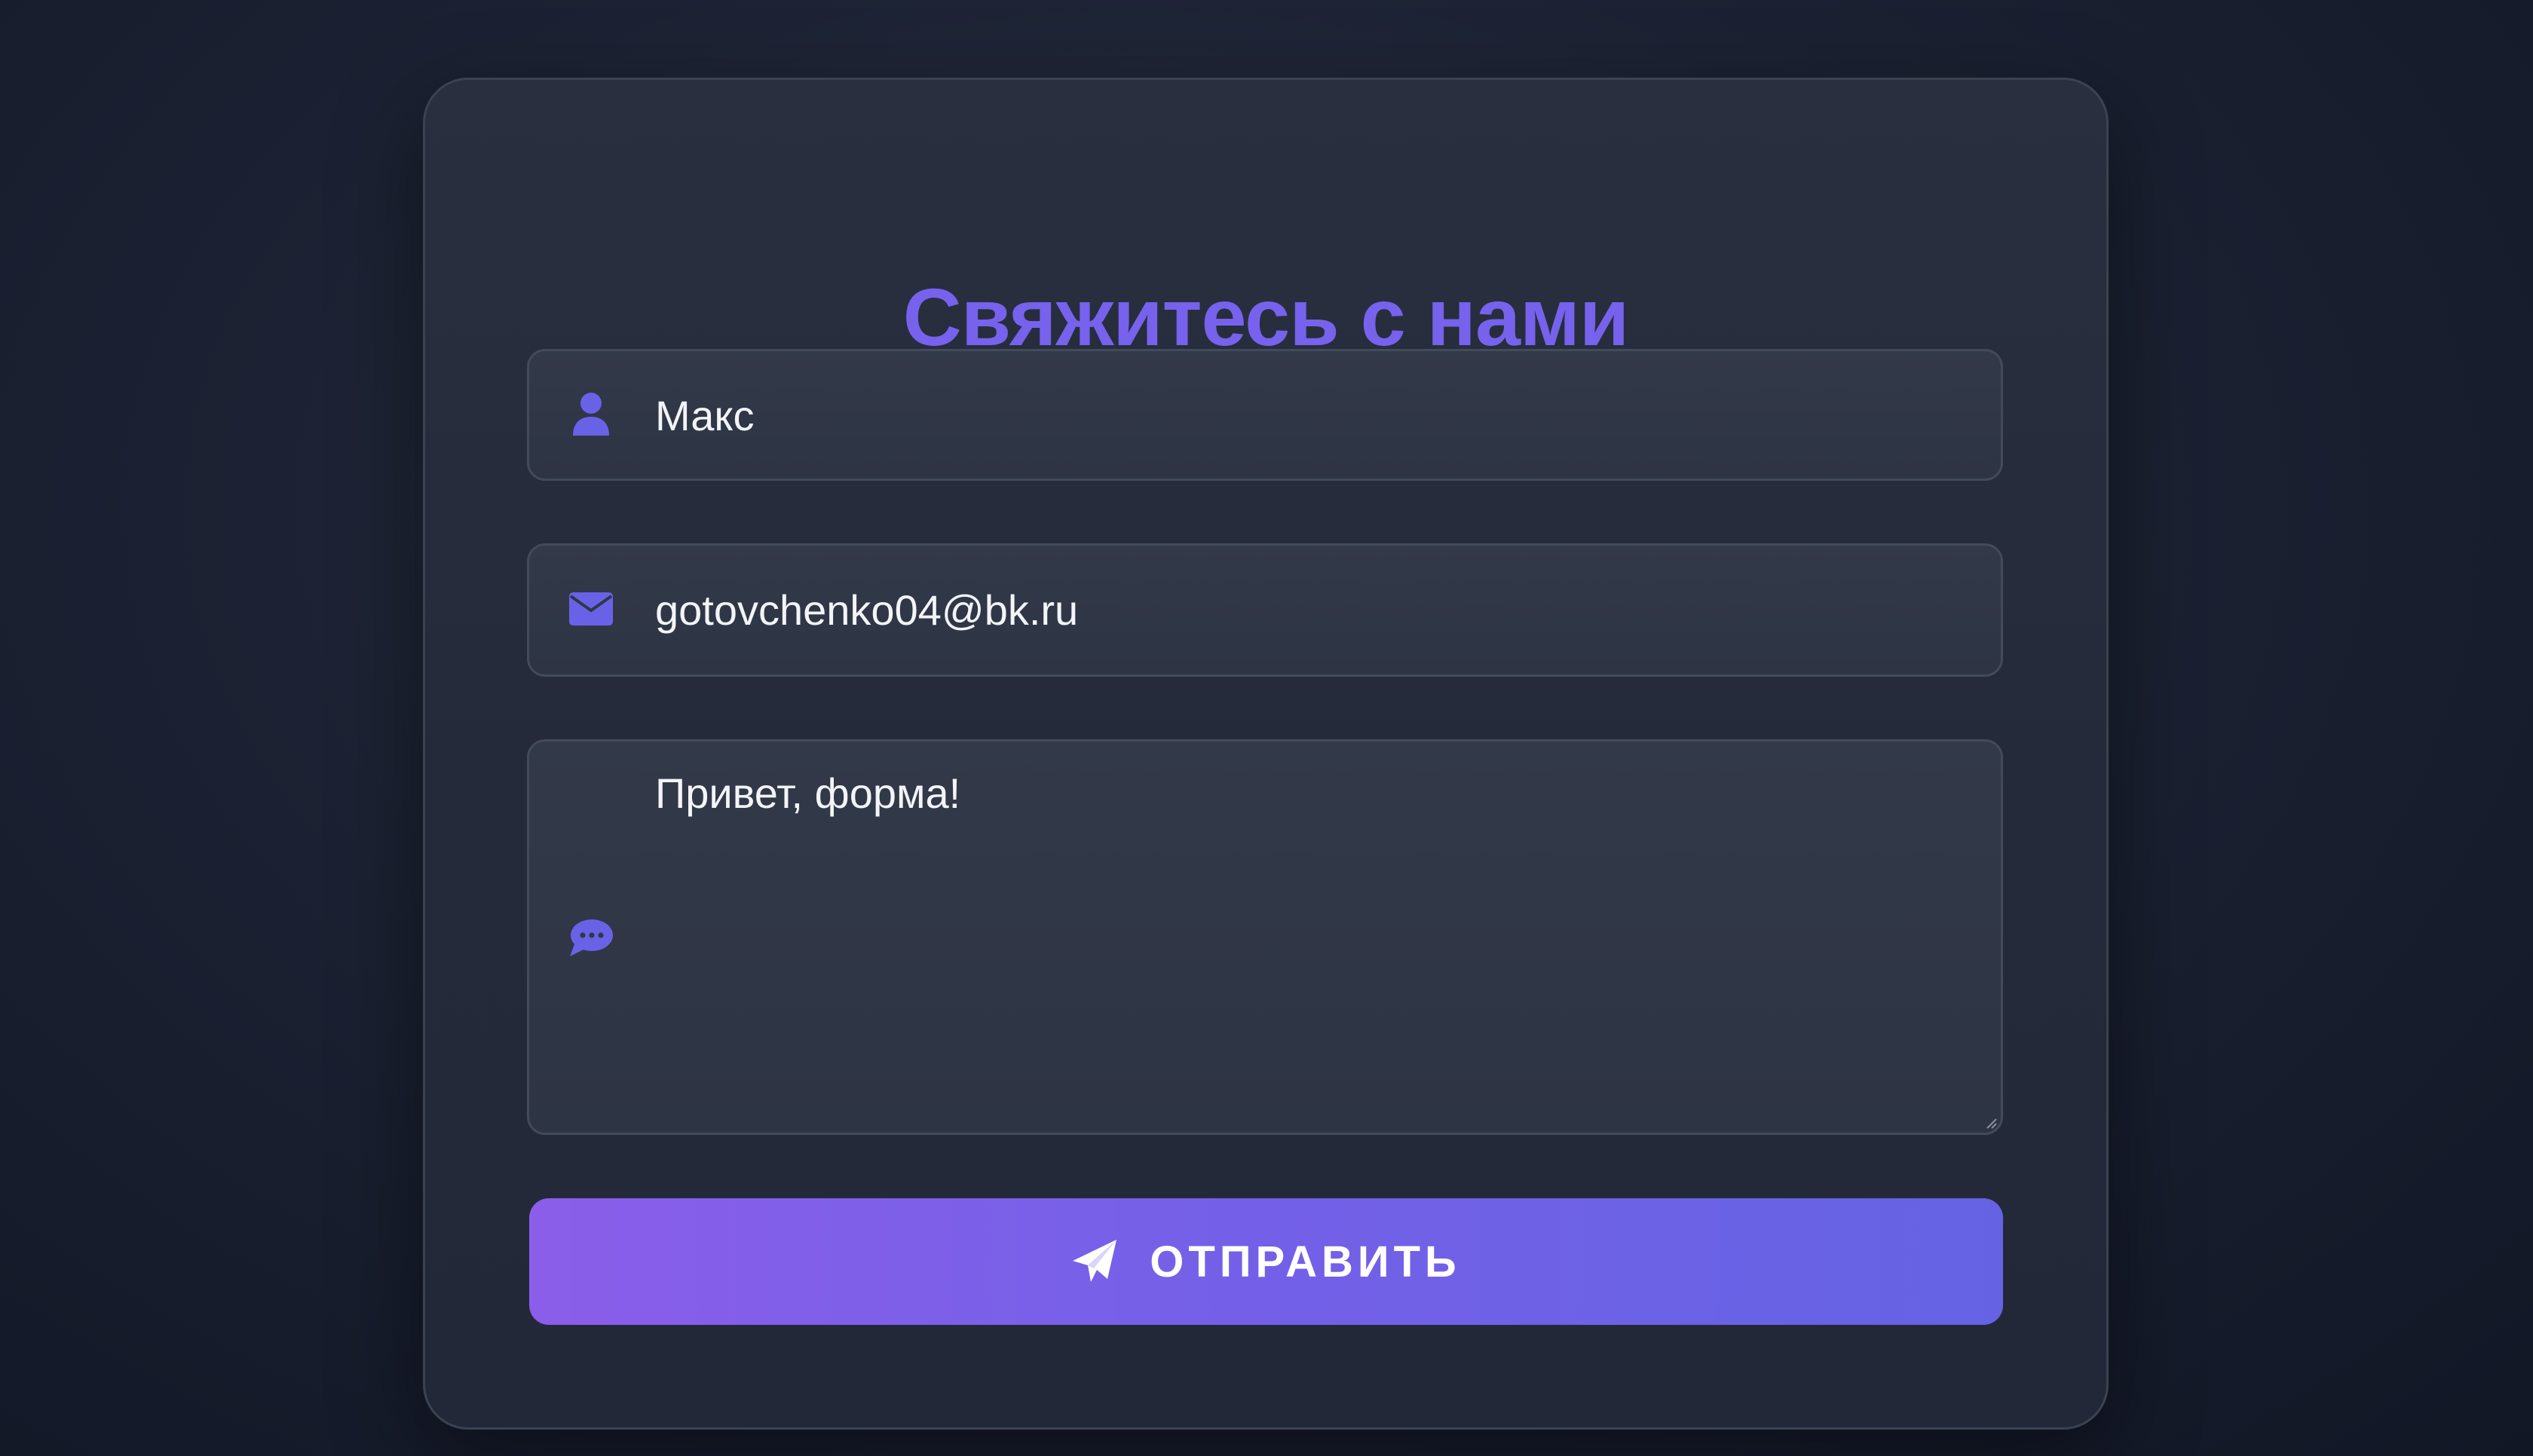  I want to click on paper-plane-icon, so click(1094, 1261).